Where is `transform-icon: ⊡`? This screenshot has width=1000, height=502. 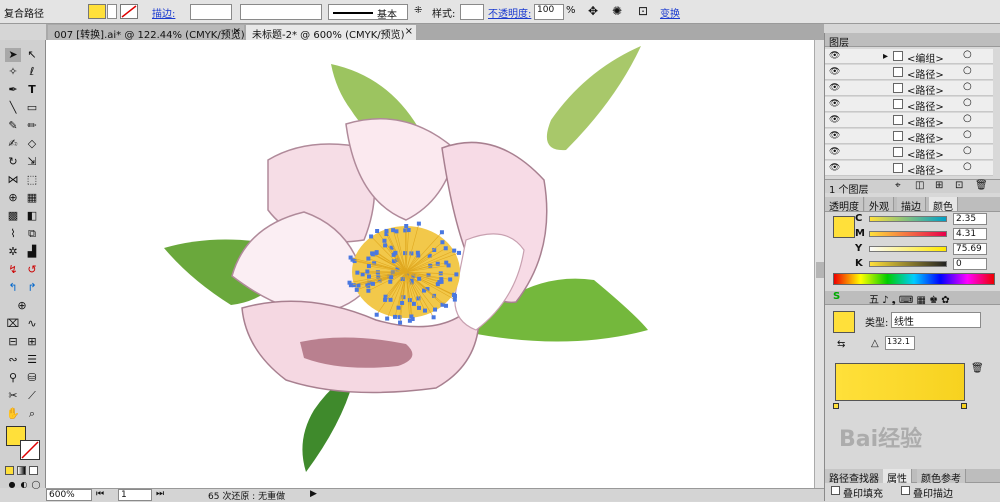
transform-icon: ⊡ is located at coordinates (643, 11).